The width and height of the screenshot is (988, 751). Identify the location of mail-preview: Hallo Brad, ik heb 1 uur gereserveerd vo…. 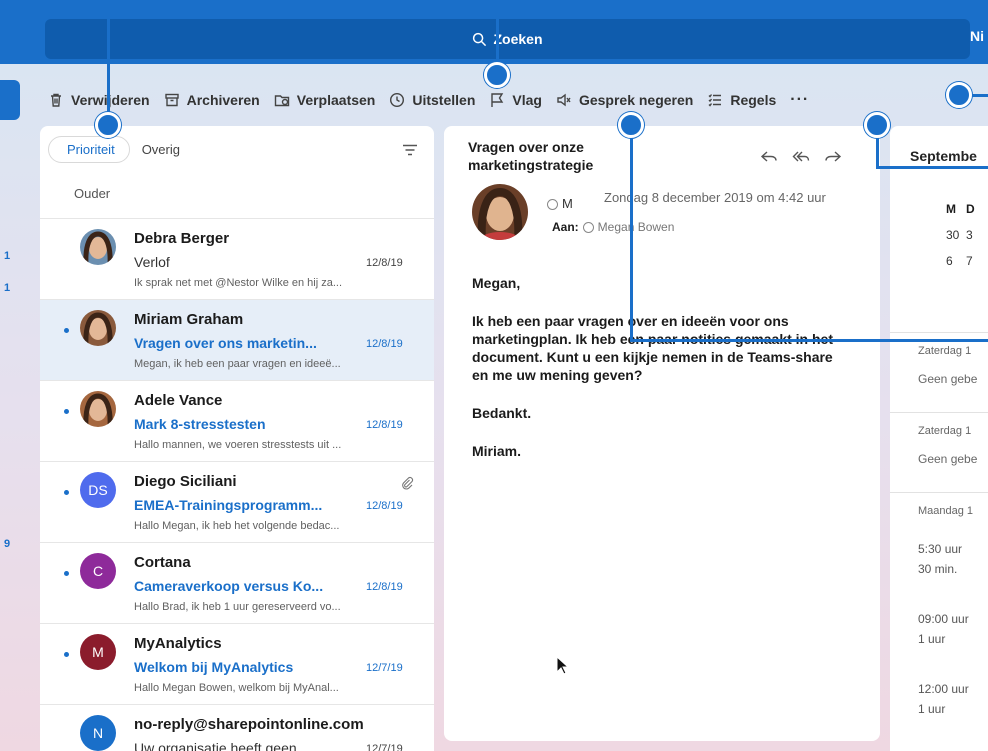
(237, 607).